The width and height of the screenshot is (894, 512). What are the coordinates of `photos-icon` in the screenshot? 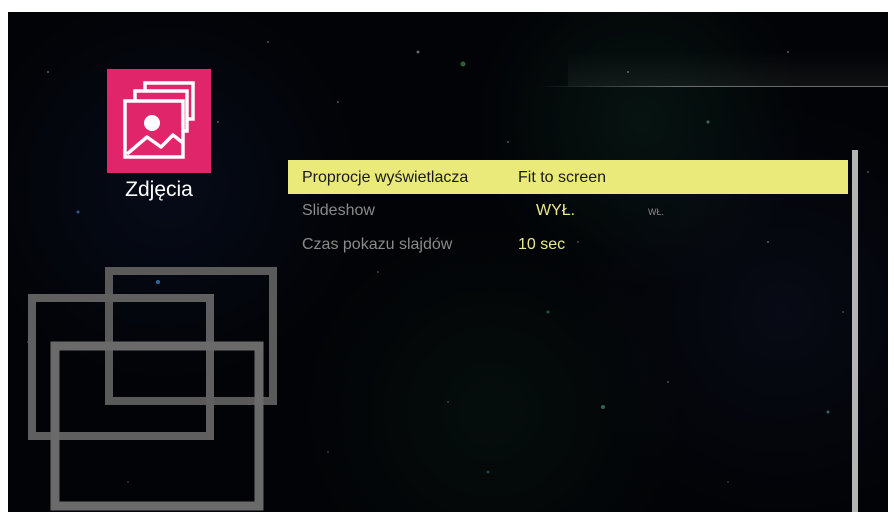 It's located at (159, 120).